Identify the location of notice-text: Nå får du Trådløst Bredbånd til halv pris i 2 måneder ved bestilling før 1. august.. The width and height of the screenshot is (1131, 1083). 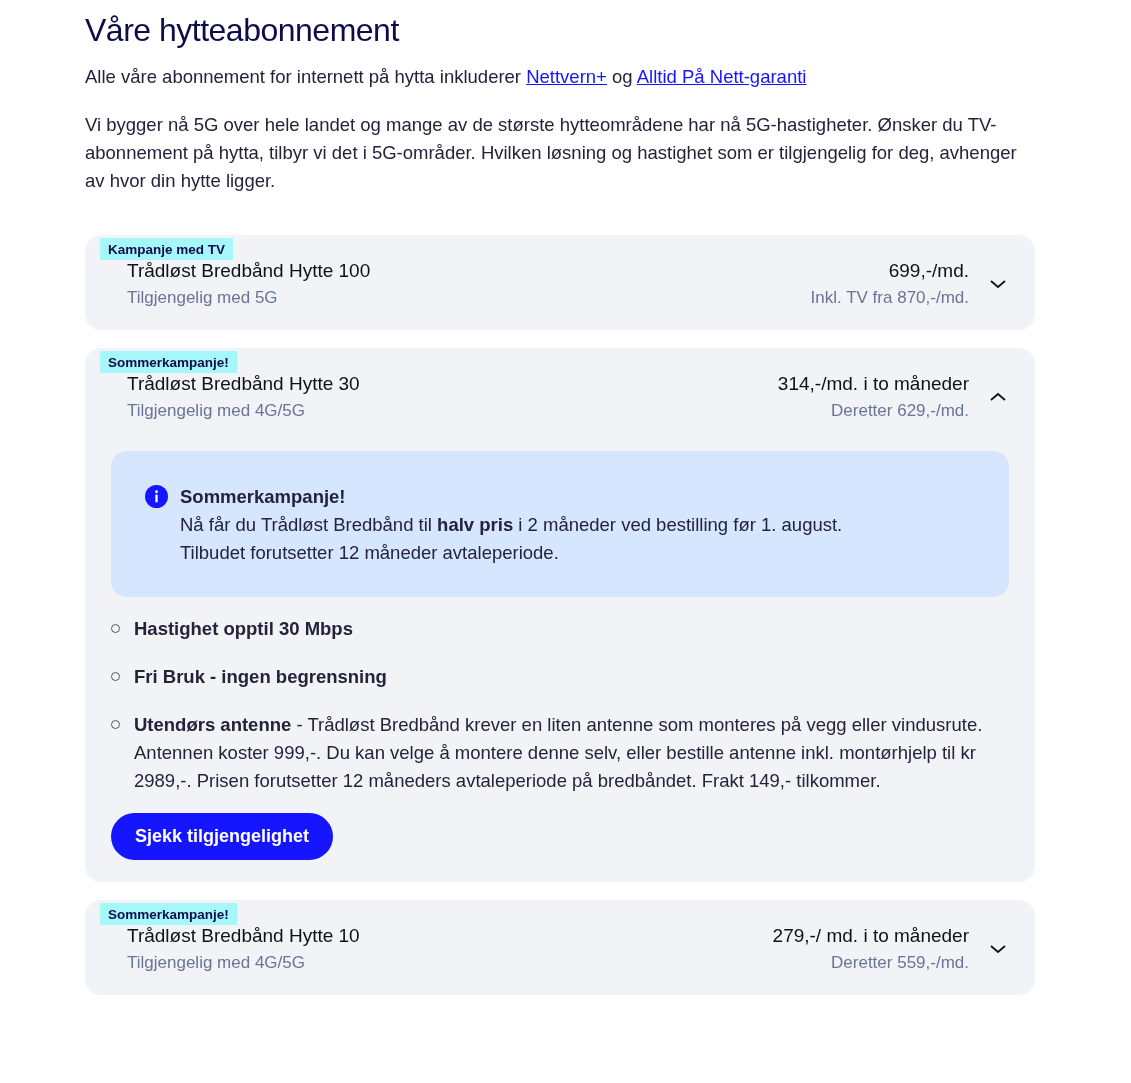
(511, 525).